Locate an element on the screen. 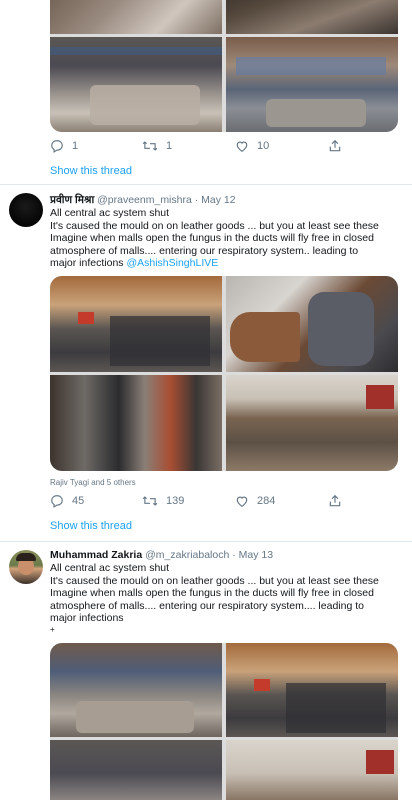 This screenshot has height=800, width=412. display-name: Muhammad Zakria is located at coordinates (96, 555).